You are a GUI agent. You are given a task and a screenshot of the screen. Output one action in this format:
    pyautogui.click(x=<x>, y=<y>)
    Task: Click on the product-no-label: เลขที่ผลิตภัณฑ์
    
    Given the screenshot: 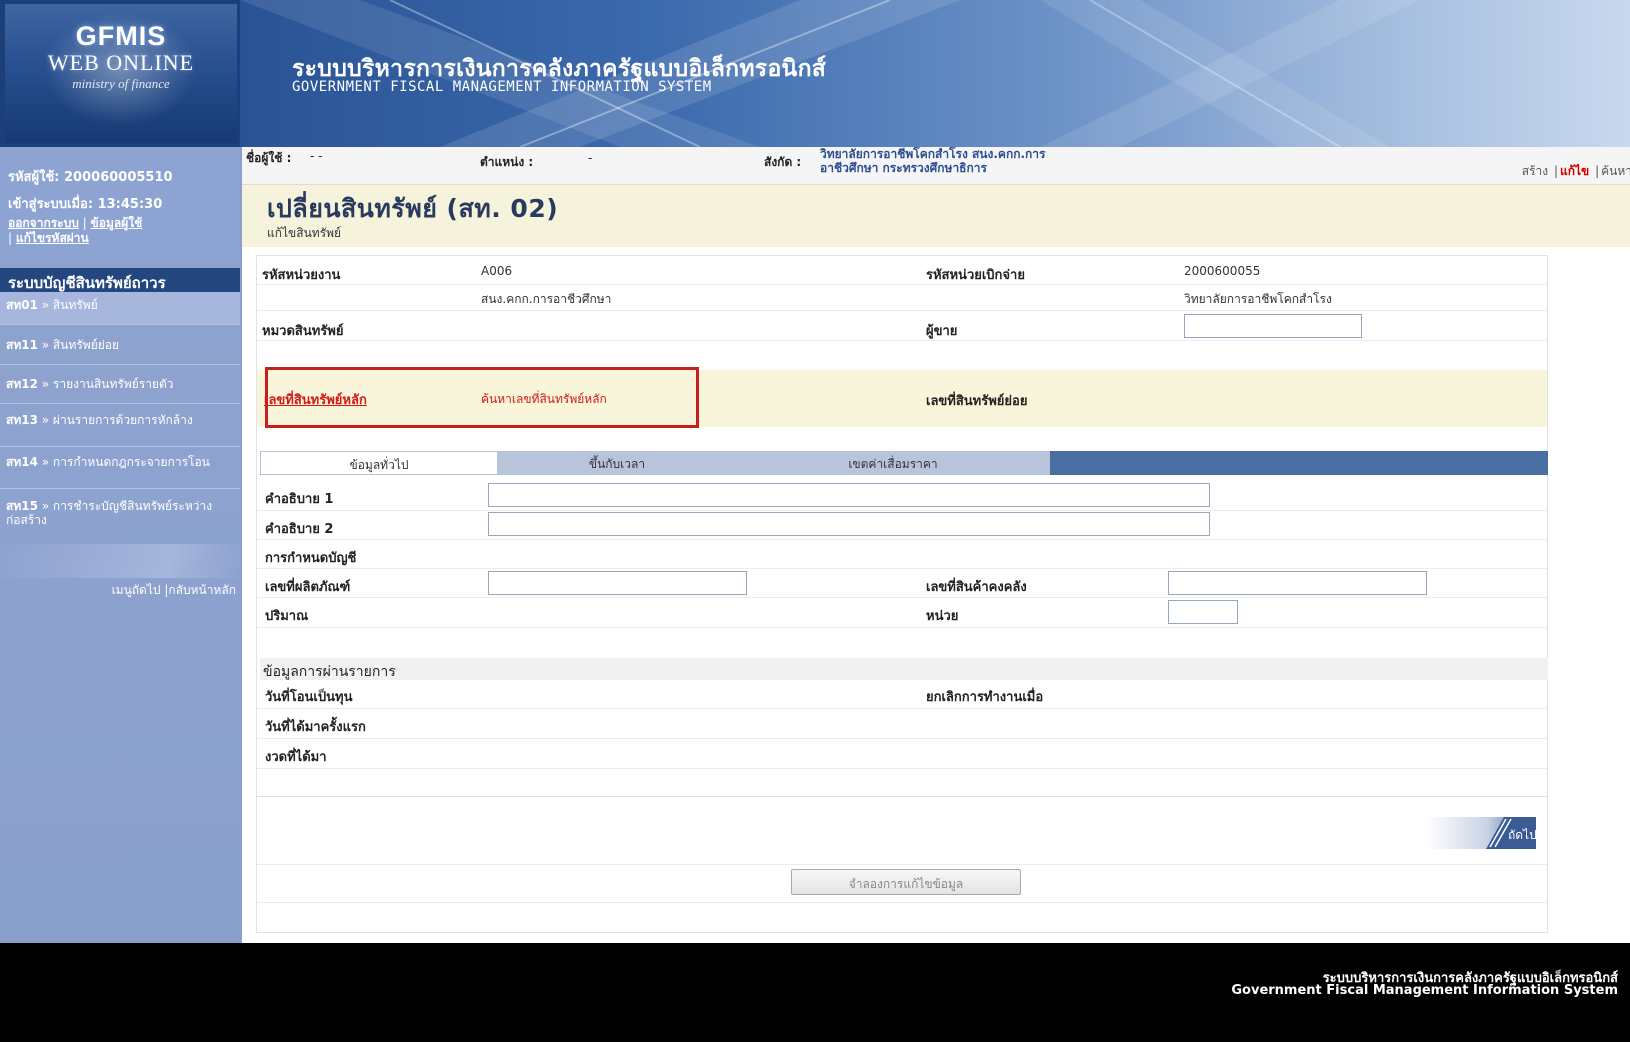 What is the action you would take?
    pyautogui.click(x=308, y=587)
    